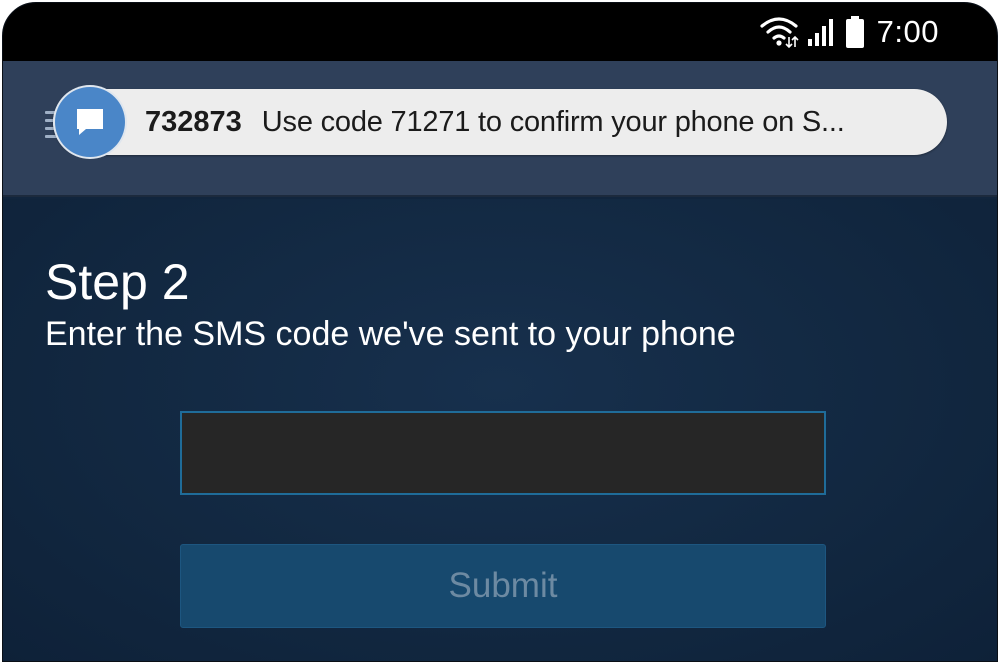  Describe the element at coordinates (193, 121) in the screenshot. I see `notification-sender: 732873` at that location.